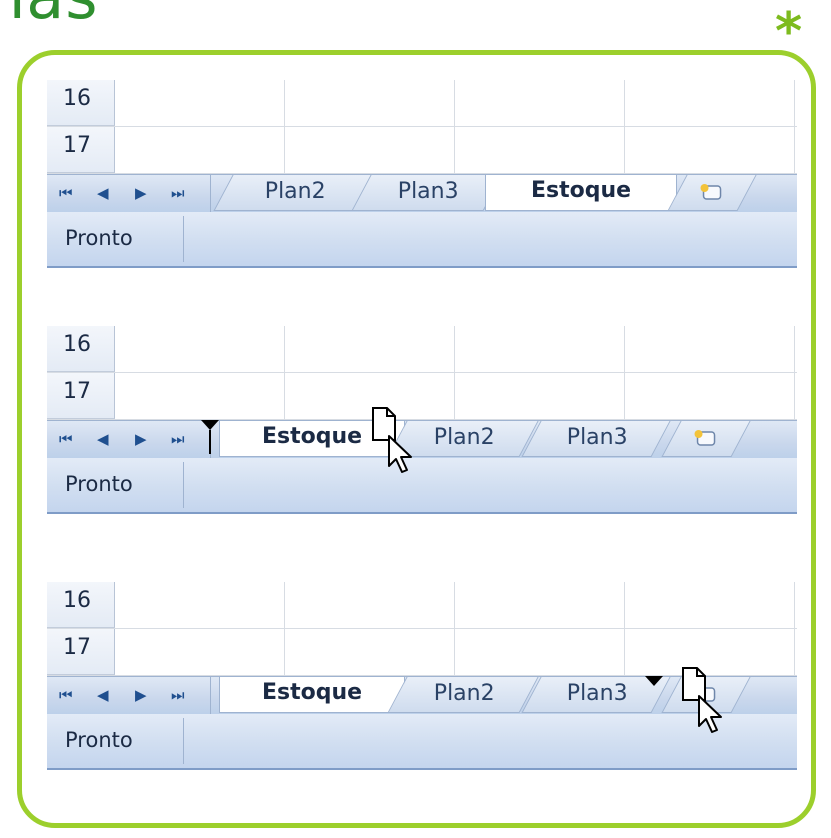 The width and height of the screenshot is (831, 838). I want to click on header-title-fragment: nas, so click(49, 14).